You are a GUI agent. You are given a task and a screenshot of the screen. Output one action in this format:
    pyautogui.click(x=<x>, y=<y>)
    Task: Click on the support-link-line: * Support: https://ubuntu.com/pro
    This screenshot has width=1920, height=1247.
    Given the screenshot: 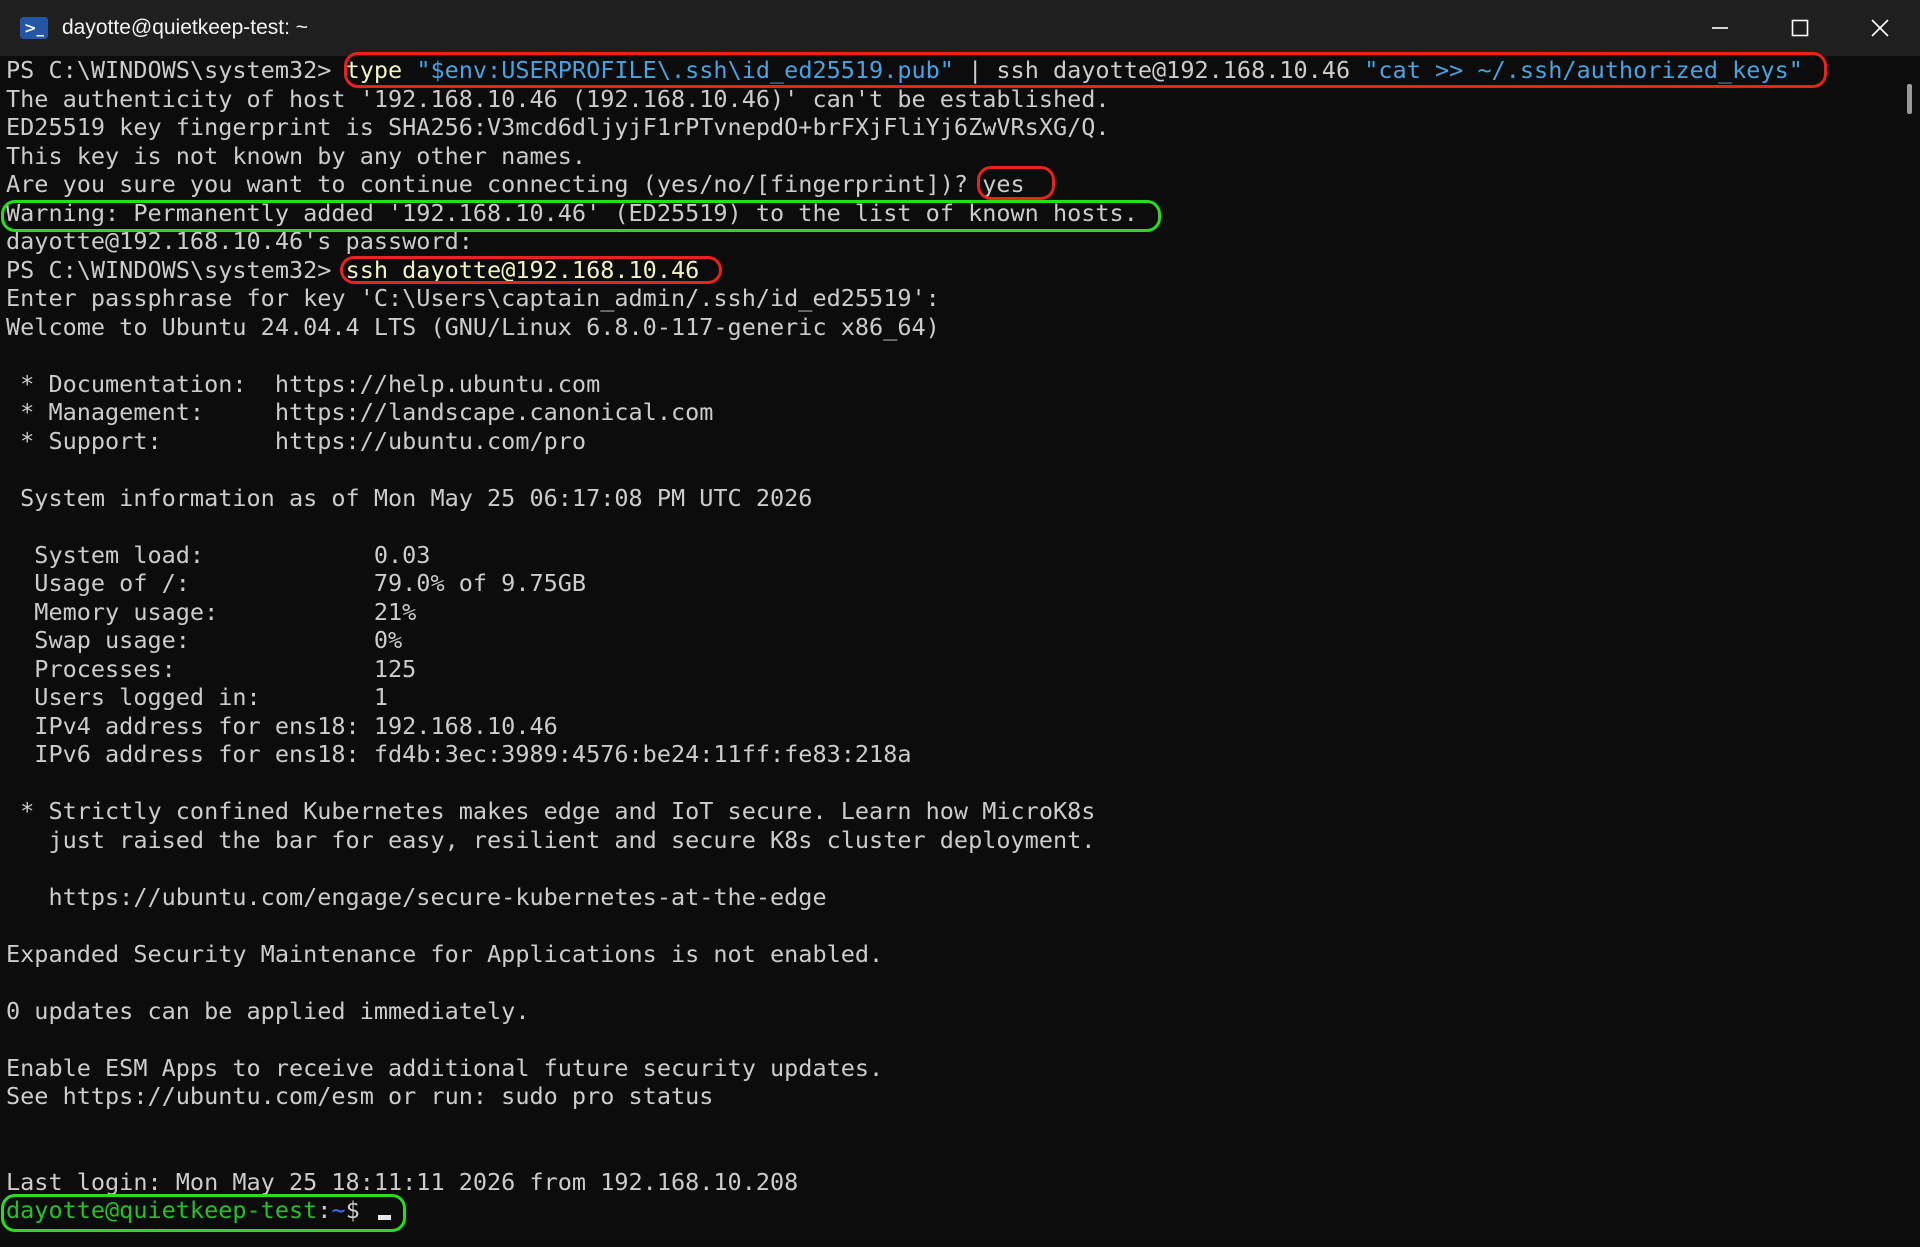 What is the action you would take?
    pyautogui.click(x=296, y=440)
    